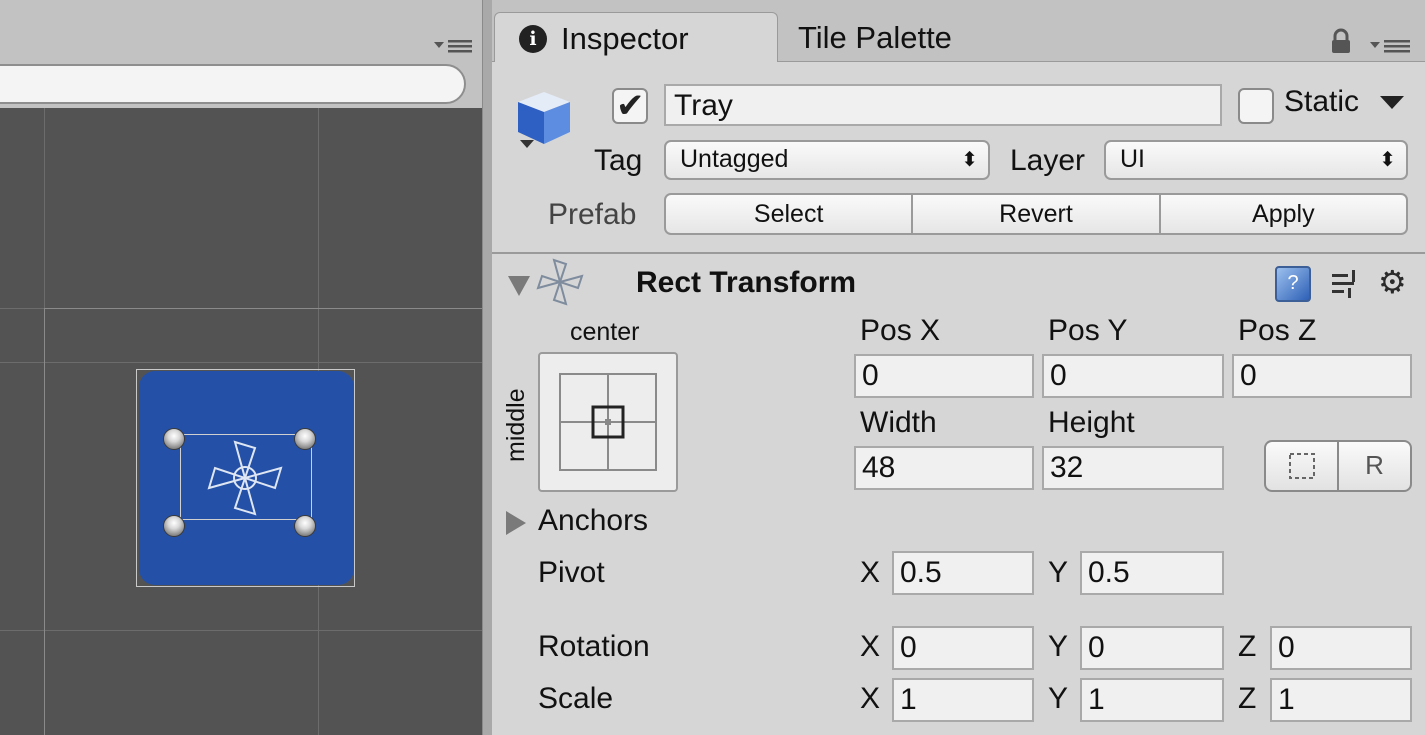 The width and height of the screenshot is (1425, 735). I want to click on scale-x-field: 1, so click(963, 700).